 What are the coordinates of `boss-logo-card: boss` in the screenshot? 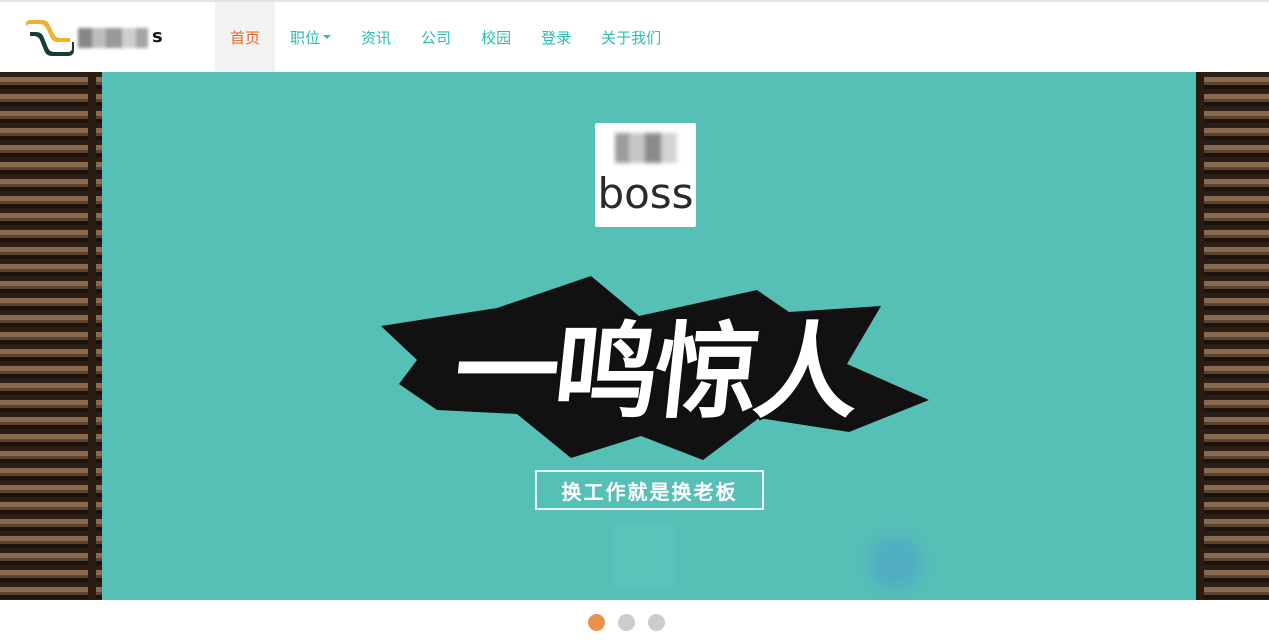 It's located at (645, 175).